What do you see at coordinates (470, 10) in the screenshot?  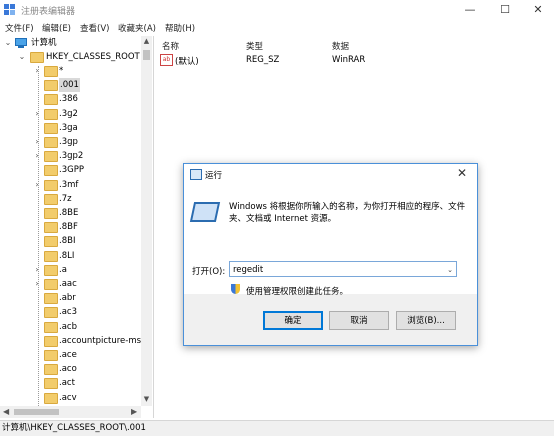 I see `minimize-button: —` at bounding box center [470, 10].